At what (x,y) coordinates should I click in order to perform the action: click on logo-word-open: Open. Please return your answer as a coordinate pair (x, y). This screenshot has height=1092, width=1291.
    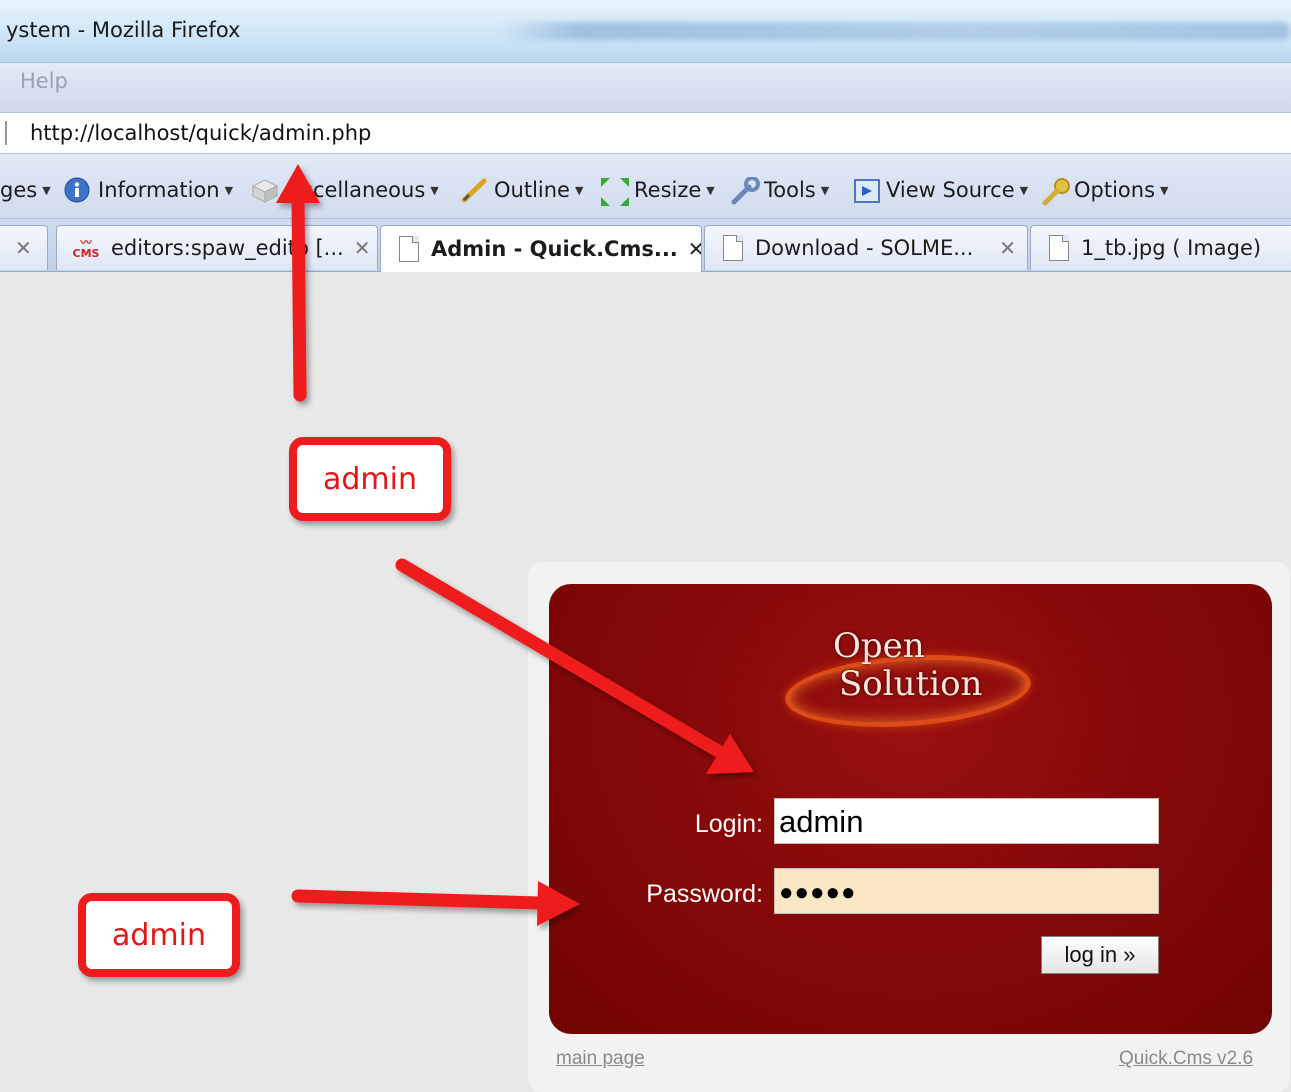
    Looking at the image, I should click on (879, 646).